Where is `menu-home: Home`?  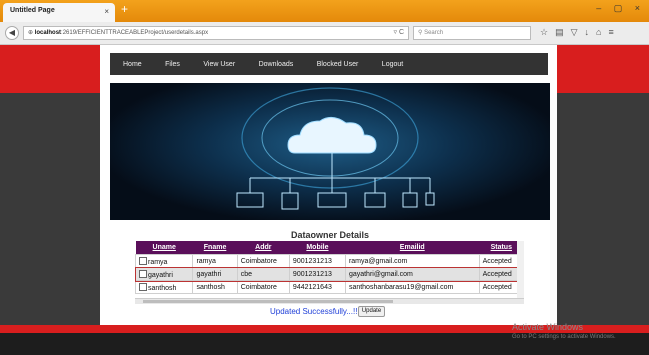
menu-home: Home is located at coordinates (132, 65).